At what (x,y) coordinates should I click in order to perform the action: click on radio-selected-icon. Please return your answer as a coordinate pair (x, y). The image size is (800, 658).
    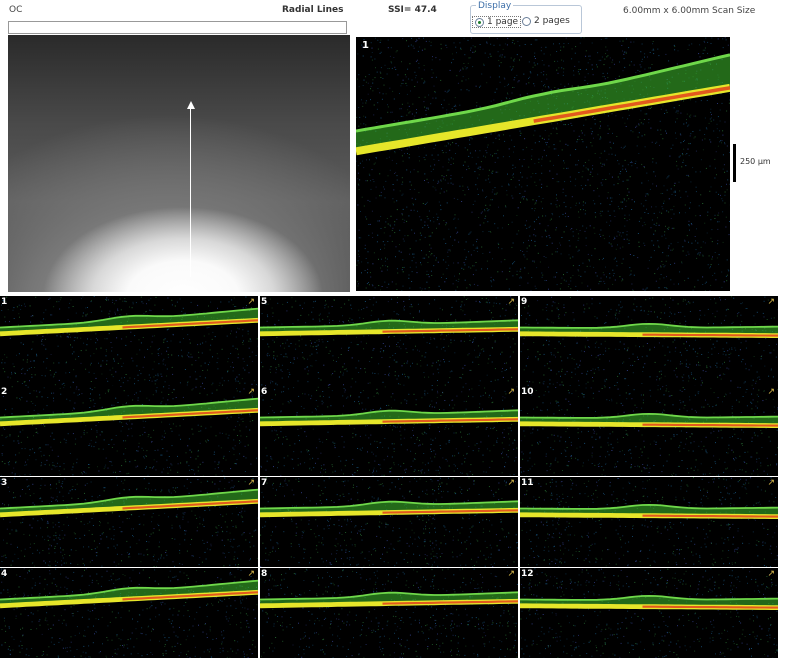
    Looking at the image, I should click on (479, 22).